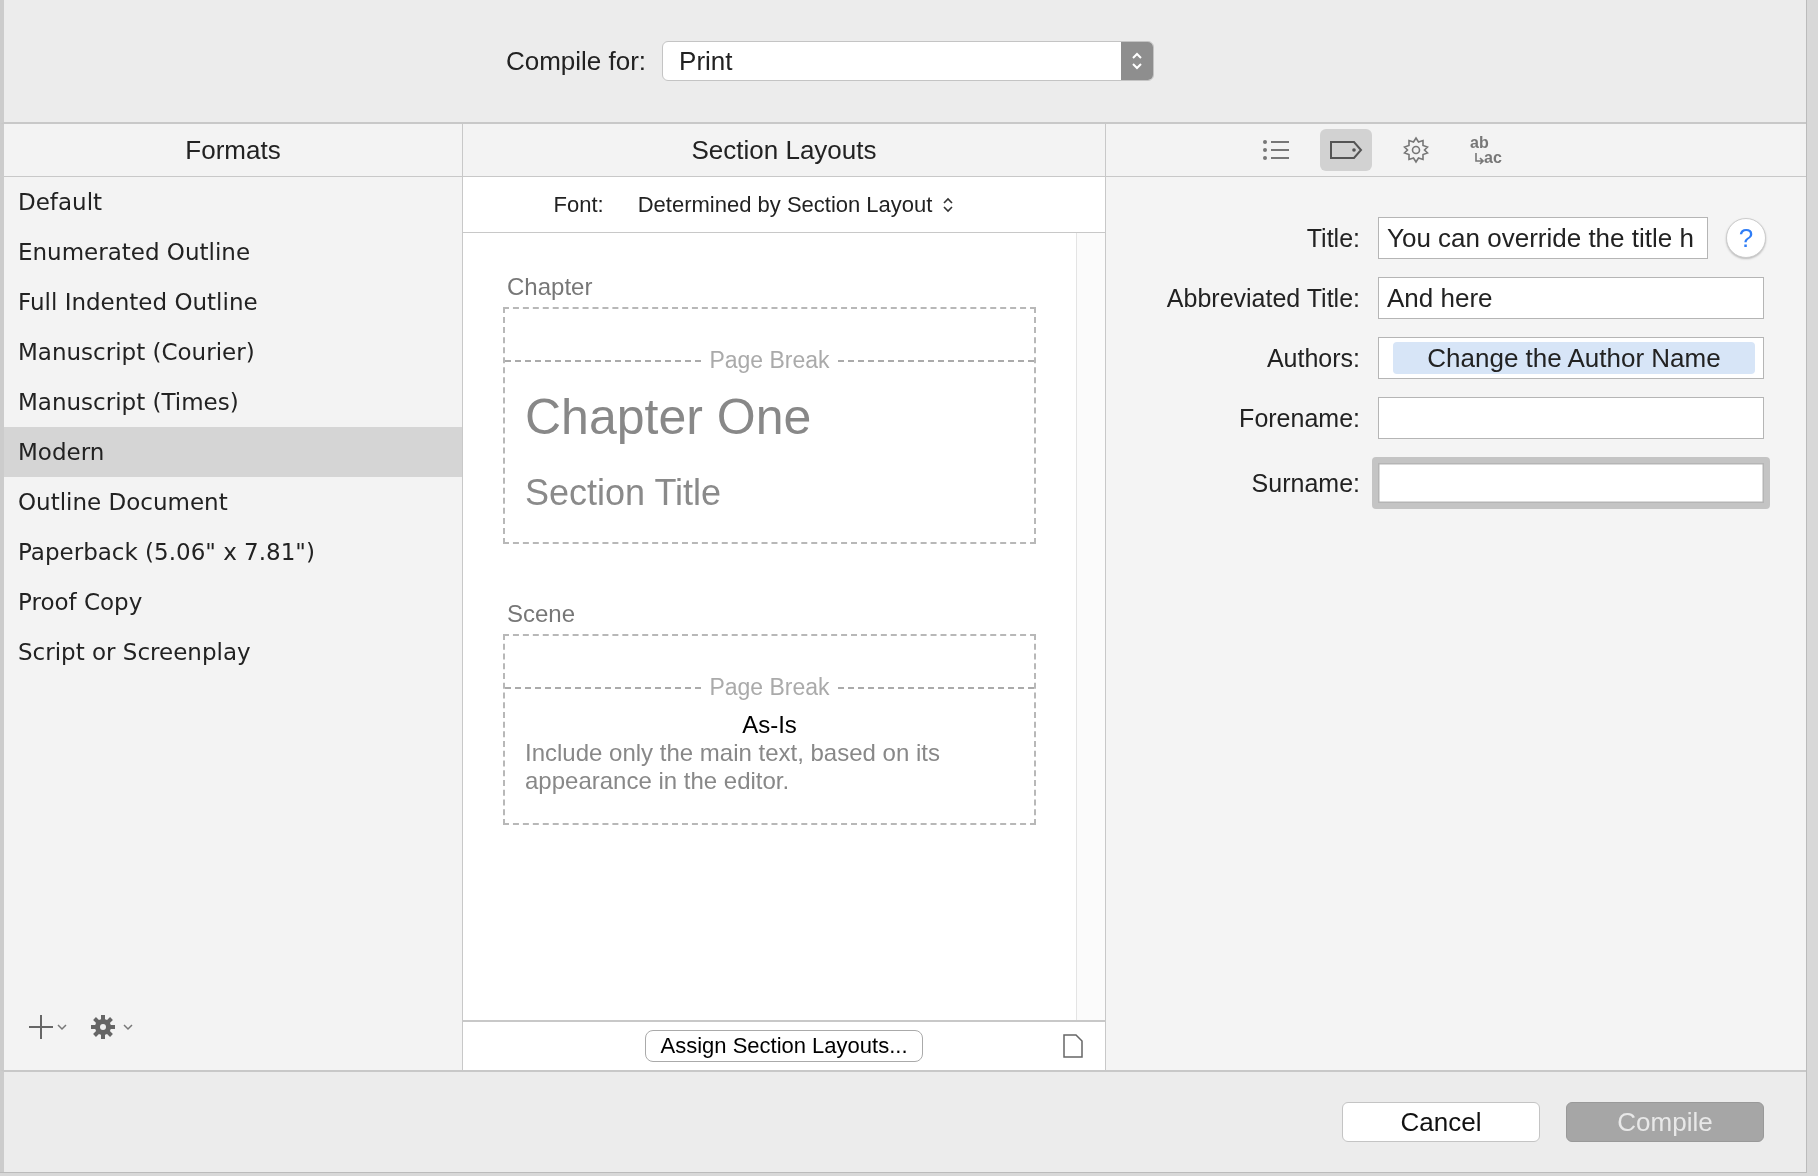  I want to click on format-list-item: Default, so click(233, 202).